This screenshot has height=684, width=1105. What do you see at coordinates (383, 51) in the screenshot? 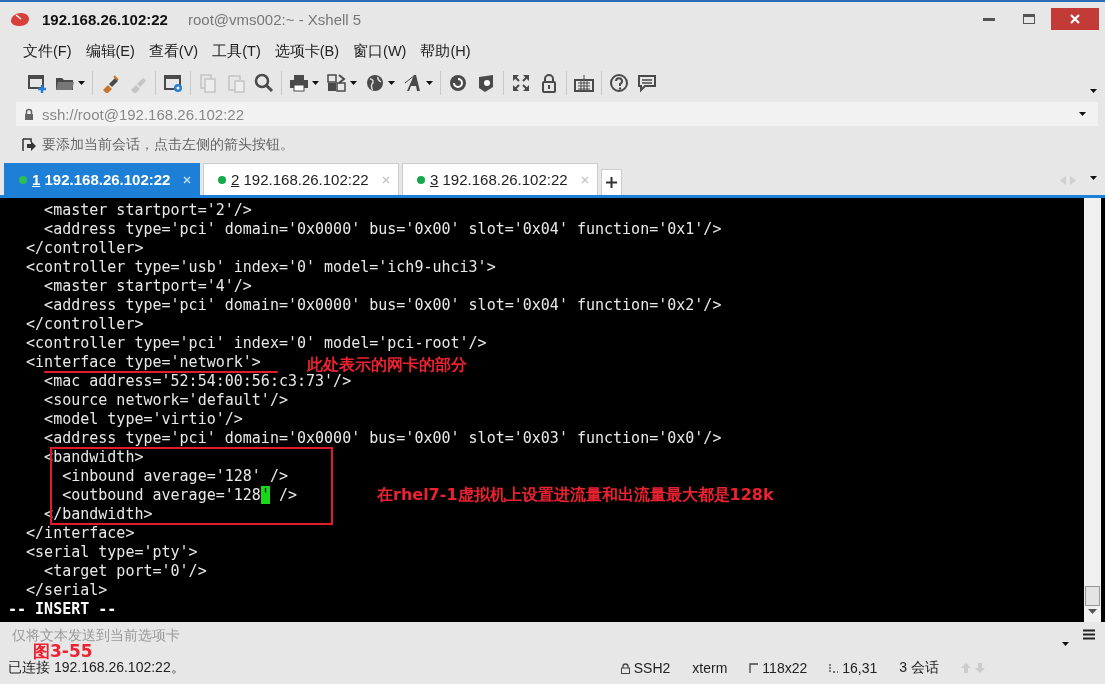
I see `menu-item: 窗口(W)` at bounding box center [383, 51].